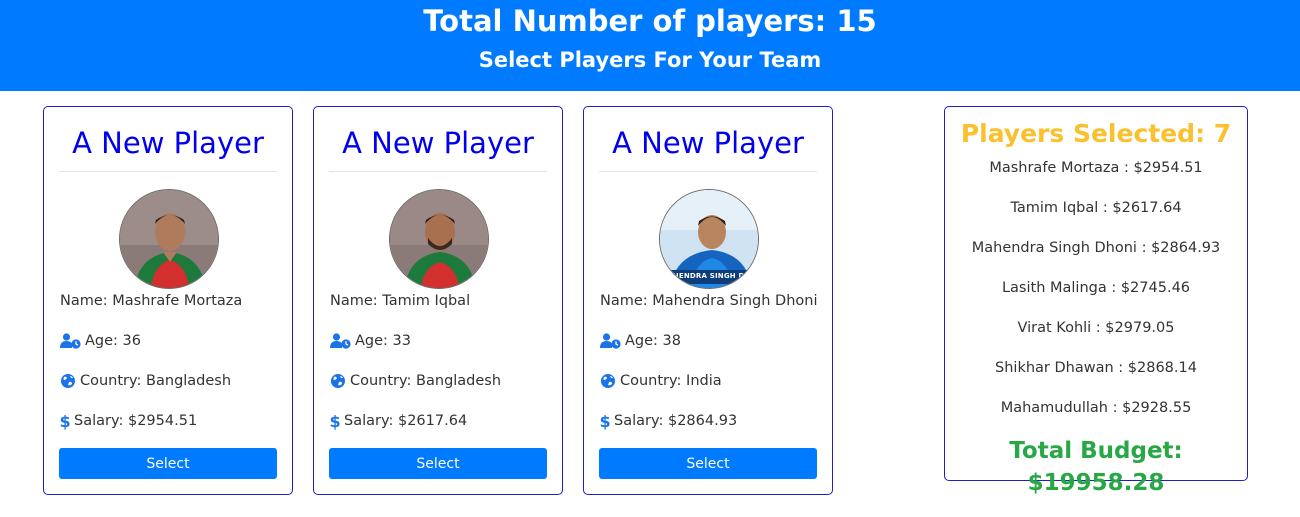 The image size is (1300, 517). I want to click on total-players-heading: Total Number of players: 15, so click(650, 21).